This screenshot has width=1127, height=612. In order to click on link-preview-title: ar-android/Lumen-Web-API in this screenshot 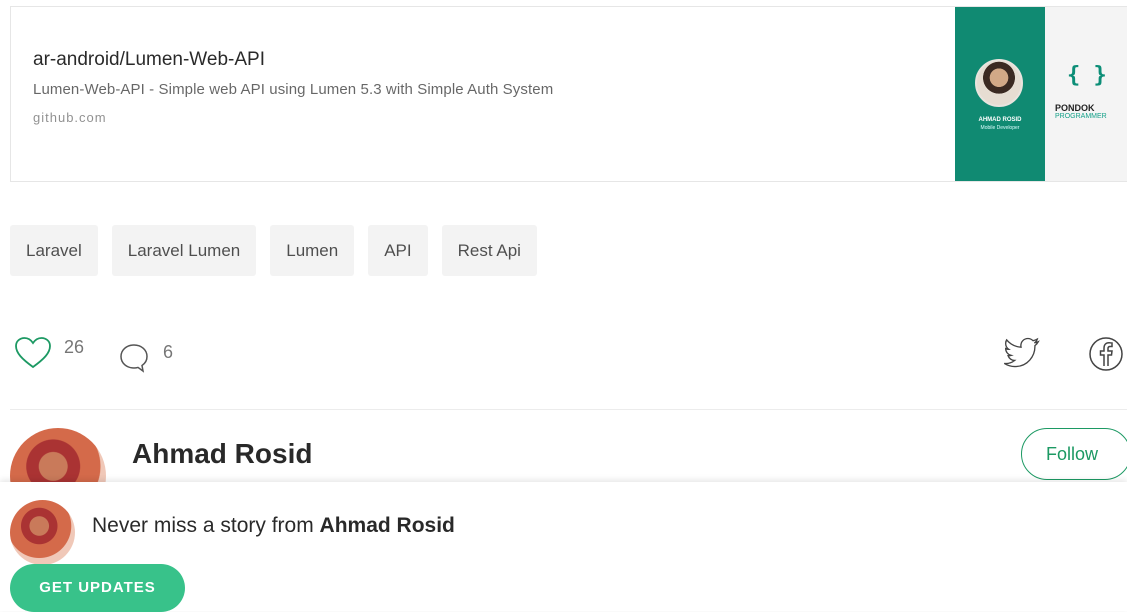, I will do `click(483, 60)`.